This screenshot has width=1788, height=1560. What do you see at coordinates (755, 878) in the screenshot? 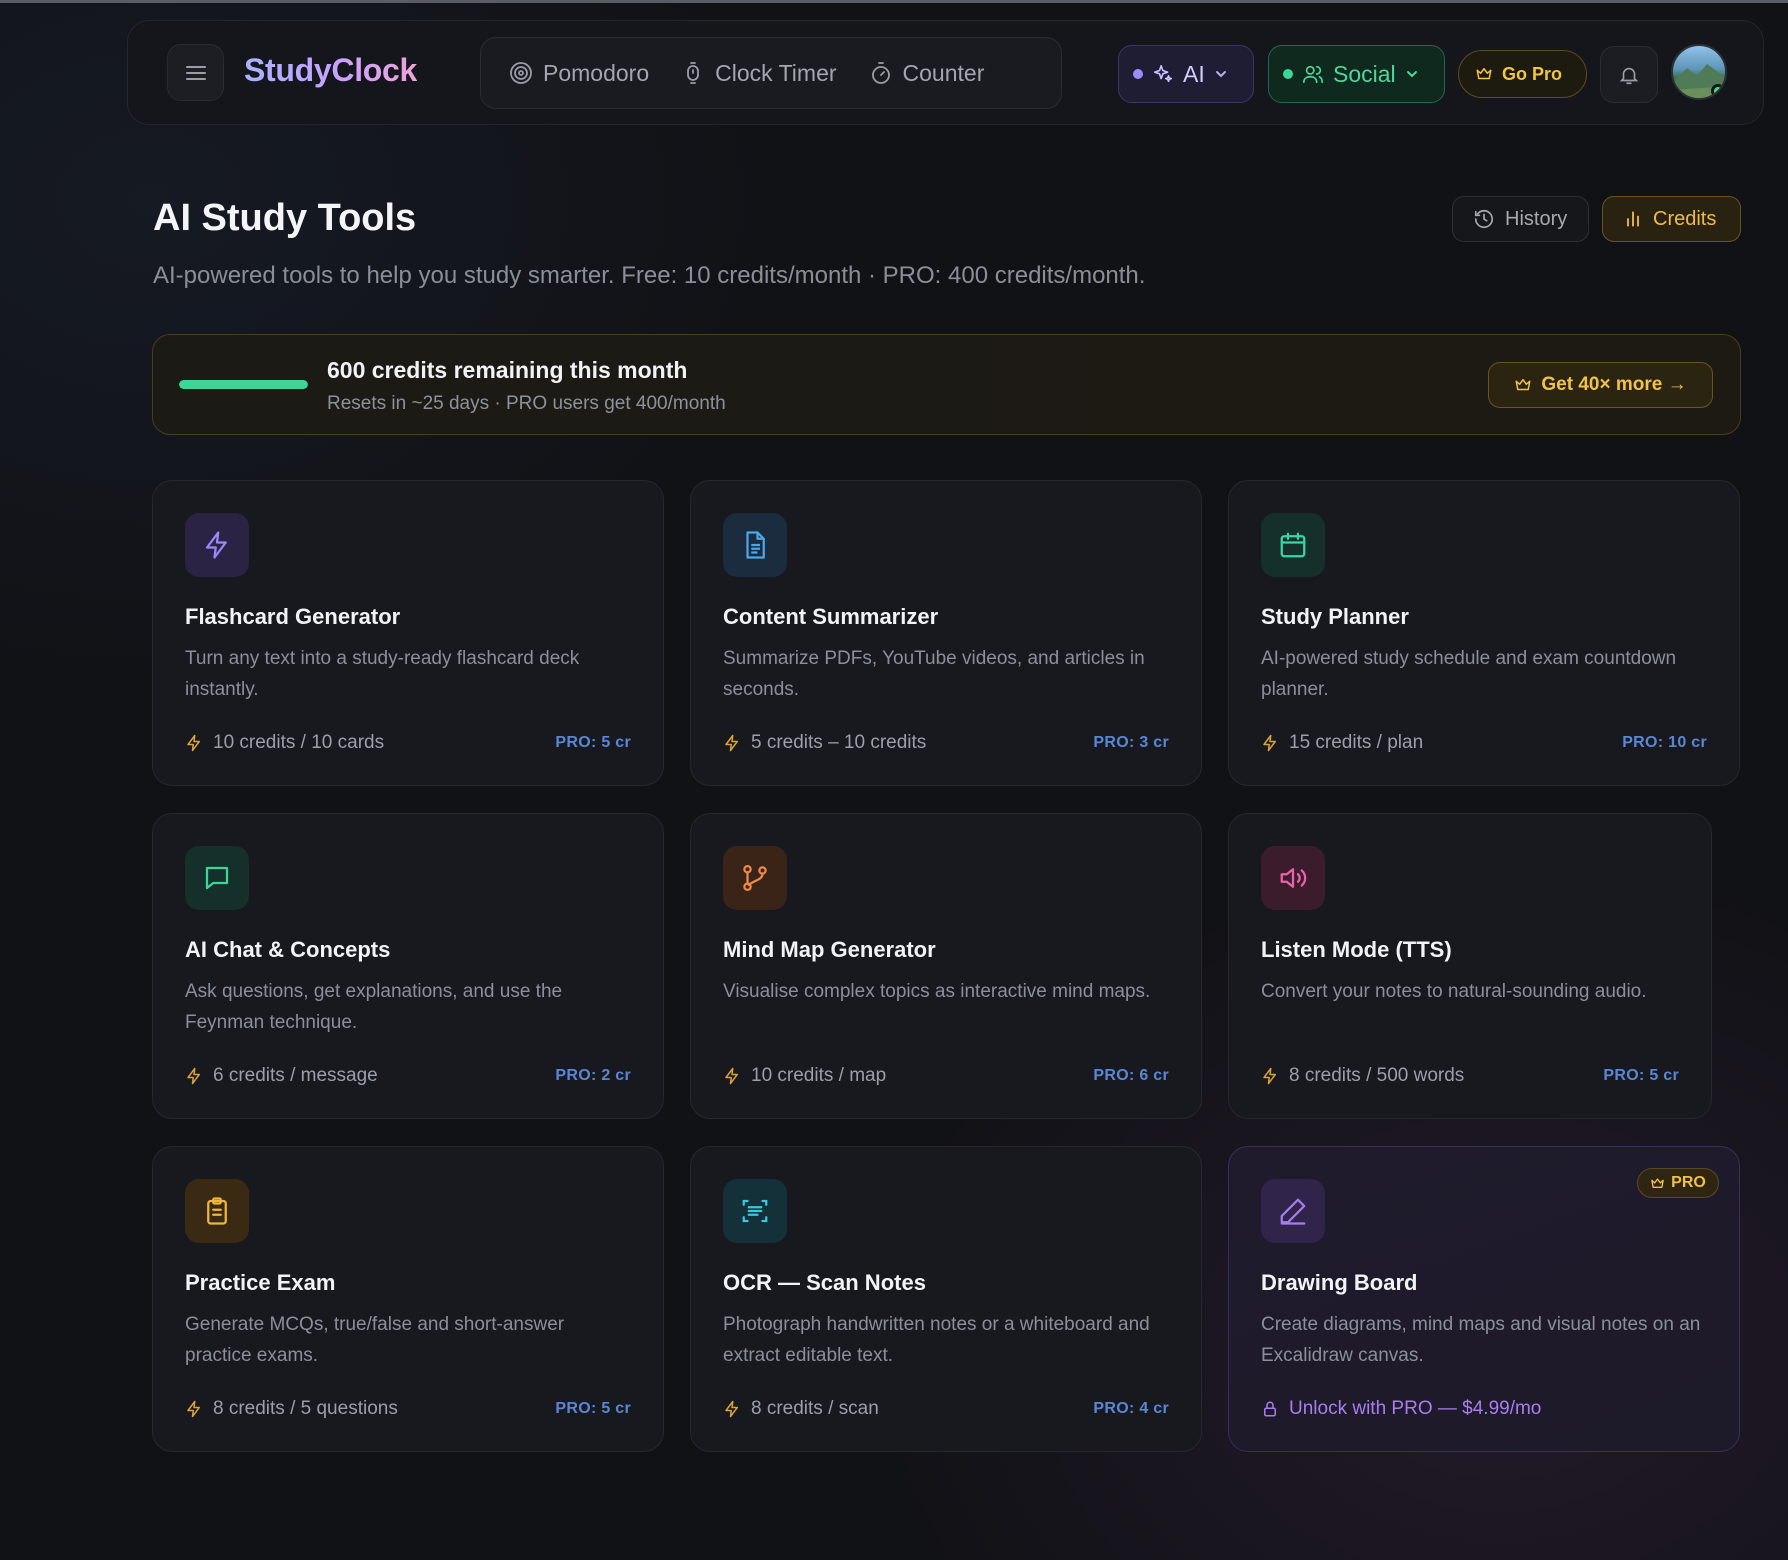
I see `git-branch-icon` at bounding box center [755, 878].